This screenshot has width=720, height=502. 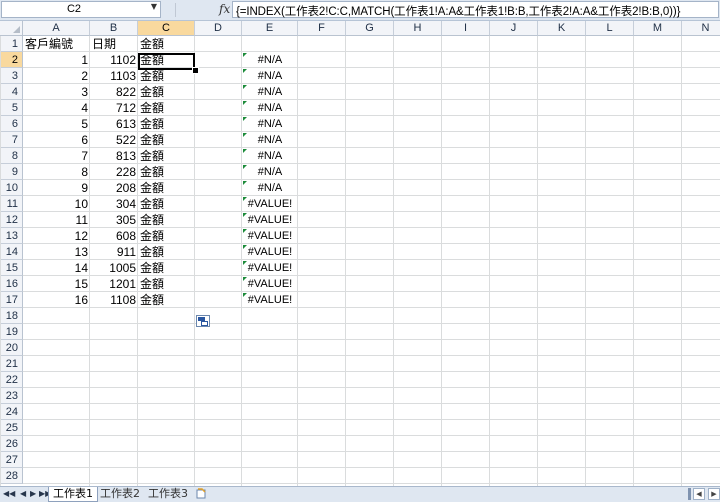 What do you see at coordinates (270, 220) in the screenshot?
I see `cell-e12: #VALUE!` at bounding box center [270, 220].